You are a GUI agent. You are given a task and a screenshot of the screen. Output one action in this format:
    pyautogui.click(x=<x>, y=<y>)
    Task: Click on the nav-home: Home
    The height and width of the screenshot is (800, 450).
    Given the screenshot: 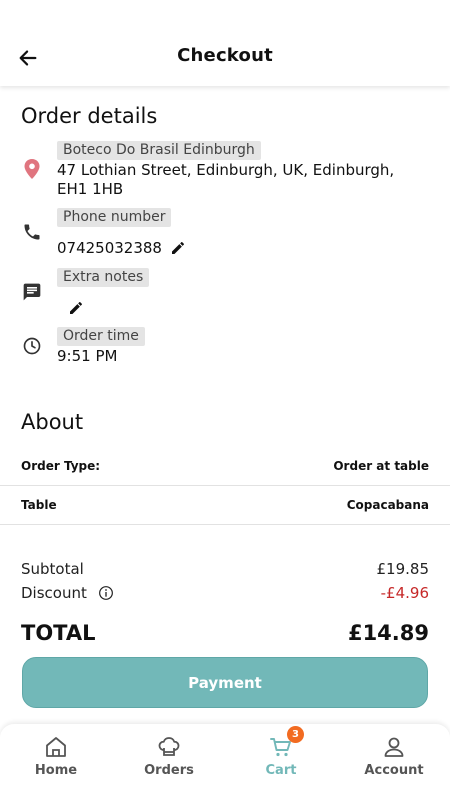 What is the action you would take?
    pyautogui.click(x=56, y=760)
    